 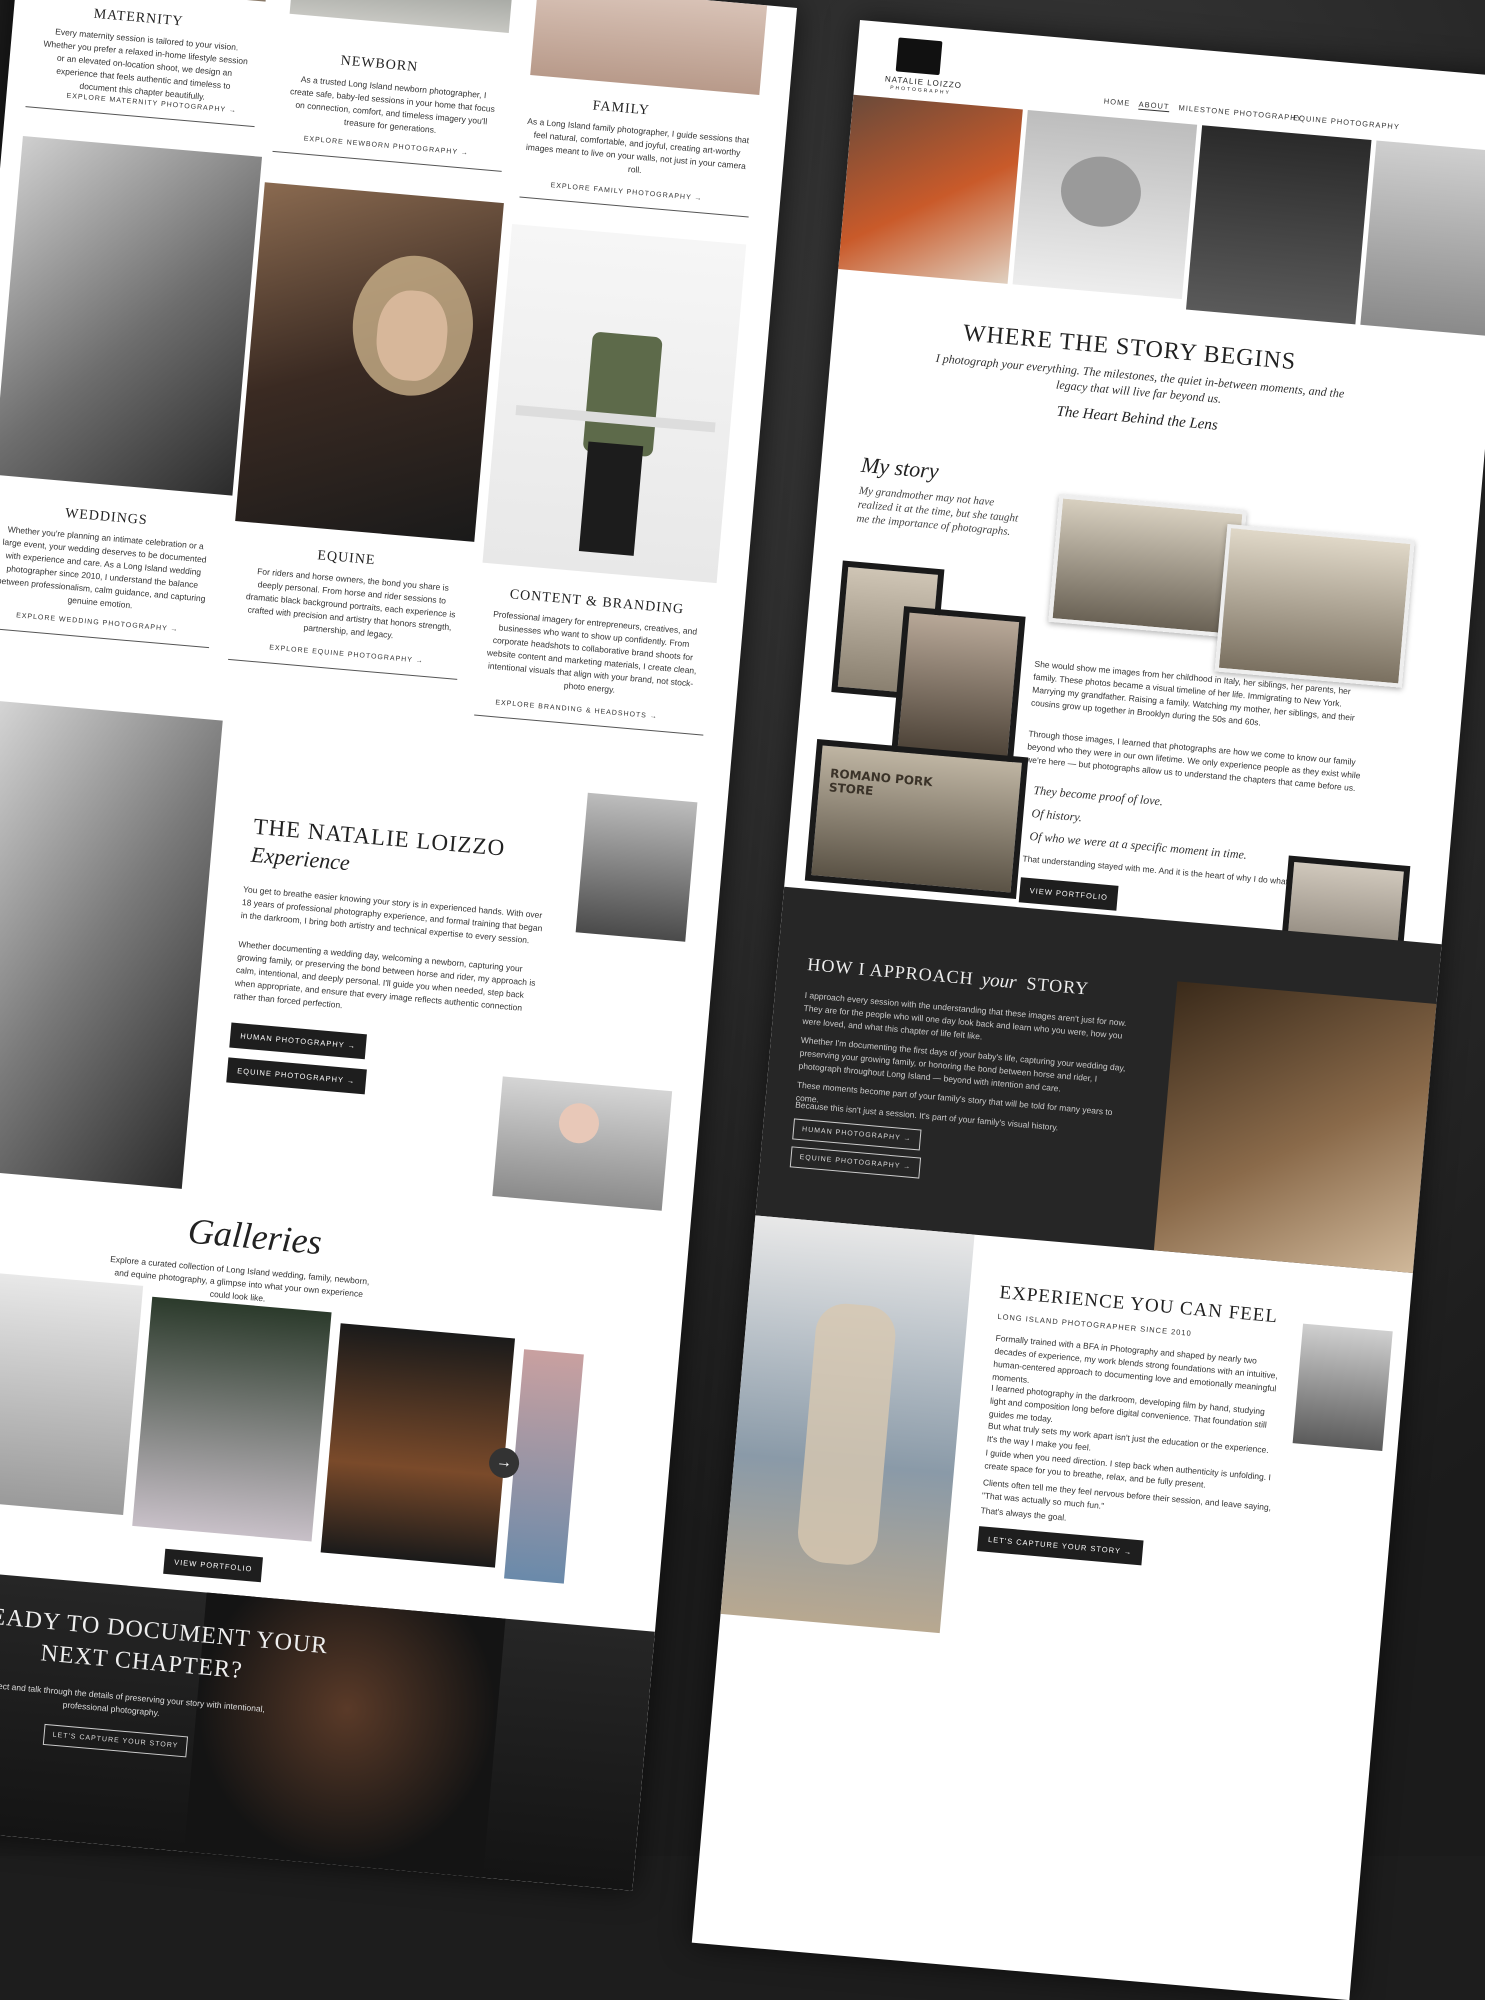 I want to click on family-photo, so click(x=649, y=48).